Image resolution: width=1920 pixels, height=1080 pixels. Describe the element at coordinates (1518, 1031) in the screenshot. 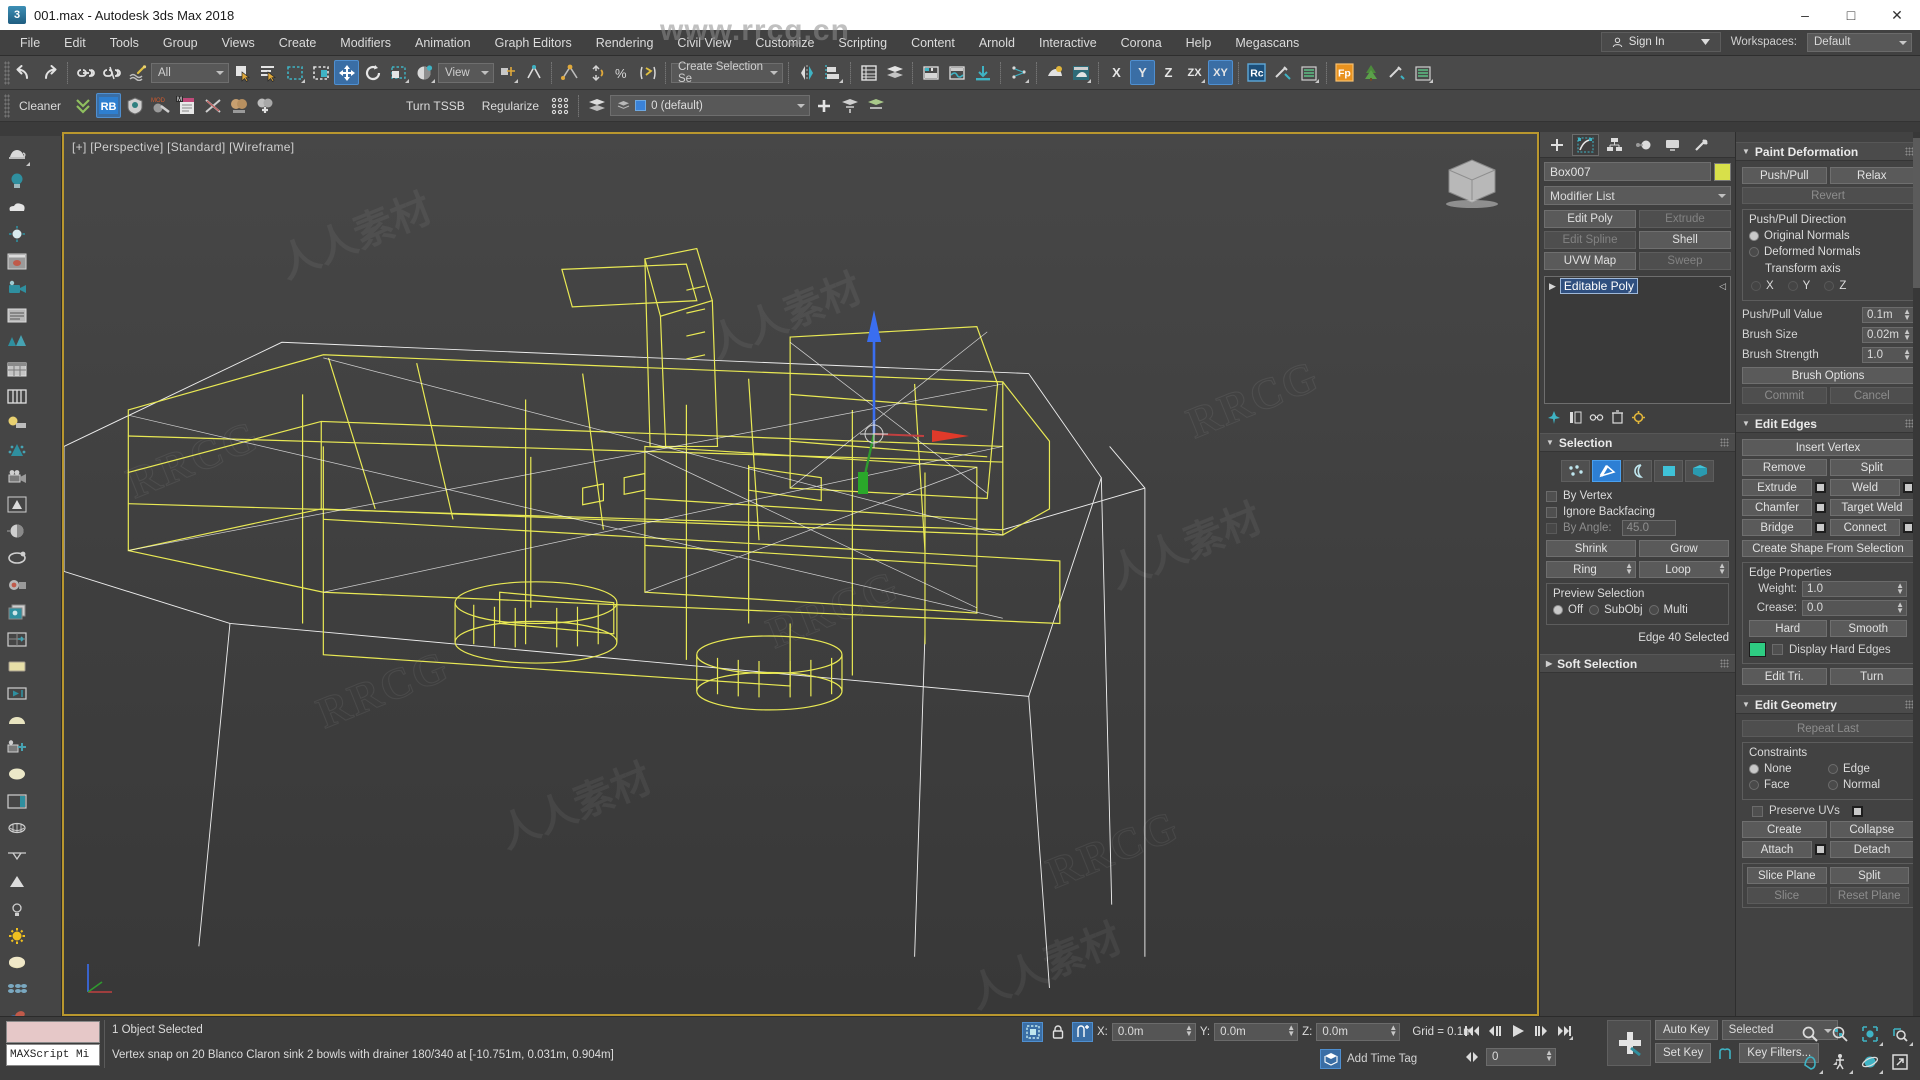

I see `play-animation-icon` at that location.